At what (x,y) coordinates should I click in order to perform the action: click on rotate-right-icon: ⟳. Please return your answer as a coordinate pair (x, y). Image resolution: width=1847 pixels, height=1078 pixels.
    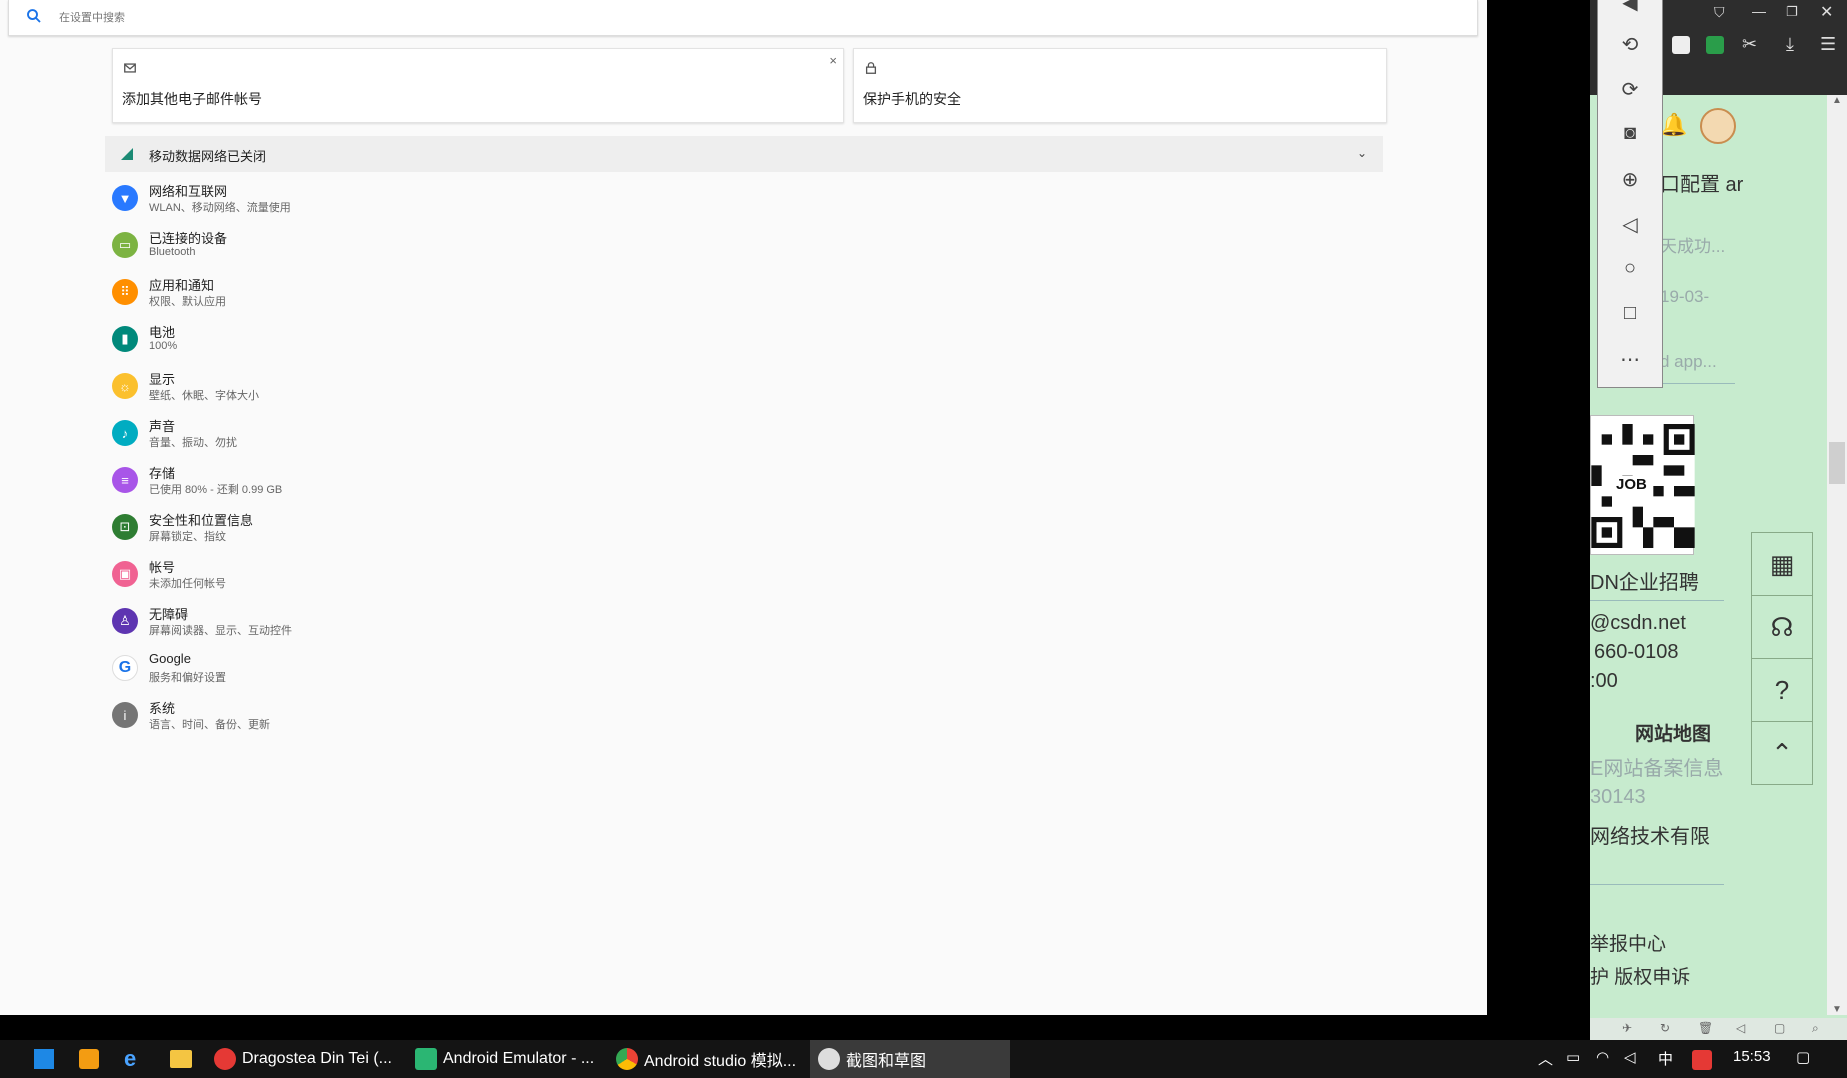
    Looking at the image, I should click on (1630, 92).